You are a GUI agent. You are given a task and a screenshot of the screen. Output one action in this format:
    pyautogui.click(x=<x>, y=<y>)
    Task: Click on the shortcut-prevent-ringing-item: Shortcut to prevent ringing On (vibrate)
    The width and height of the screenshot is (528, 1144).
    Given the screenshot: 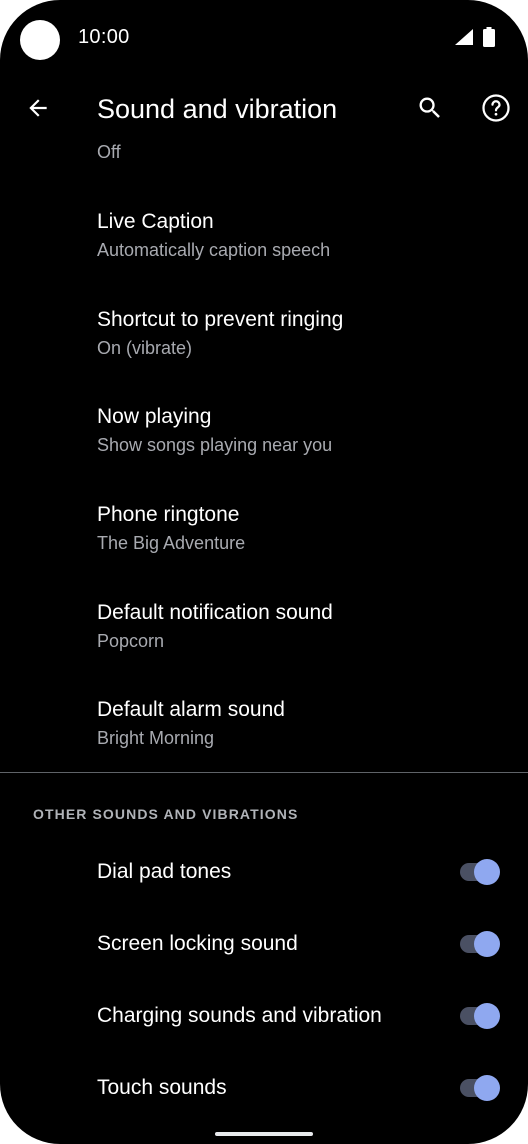 What is the action you would take?
    pyautogui.click(x=264, y=354)
    